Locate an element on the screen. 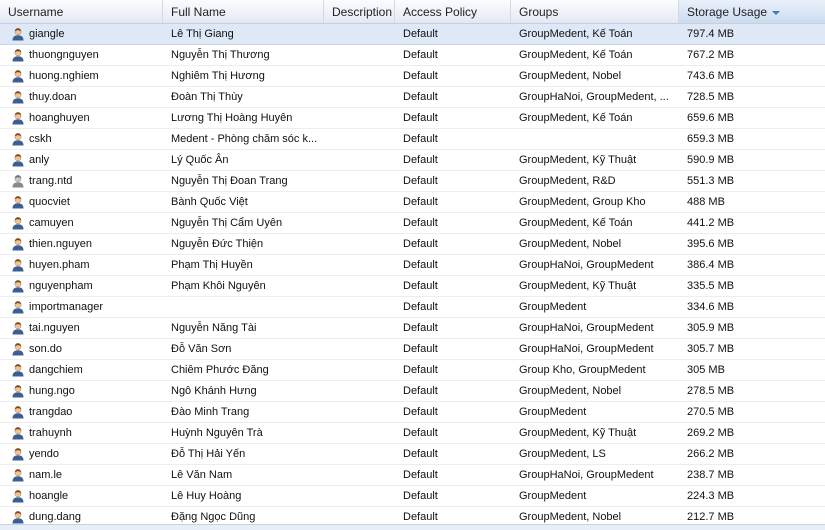  cell-full-name is located at coordinates (243, 307).